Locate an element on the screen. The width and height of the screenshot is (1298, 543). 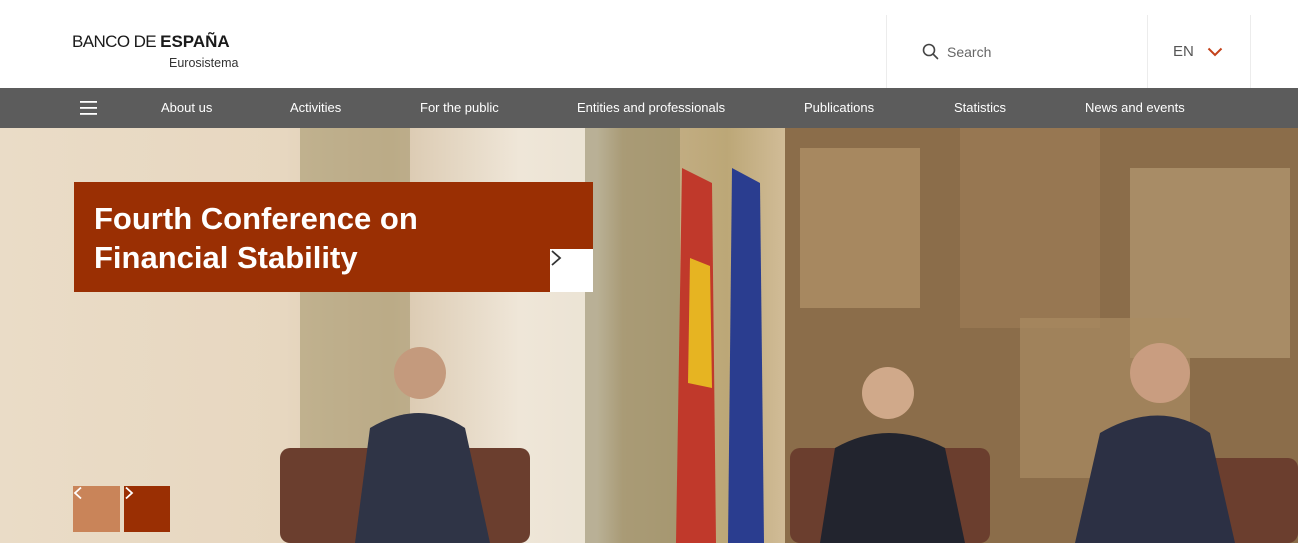
nav-item-news-and-events: News and events is located at coordinates (1135, 108).